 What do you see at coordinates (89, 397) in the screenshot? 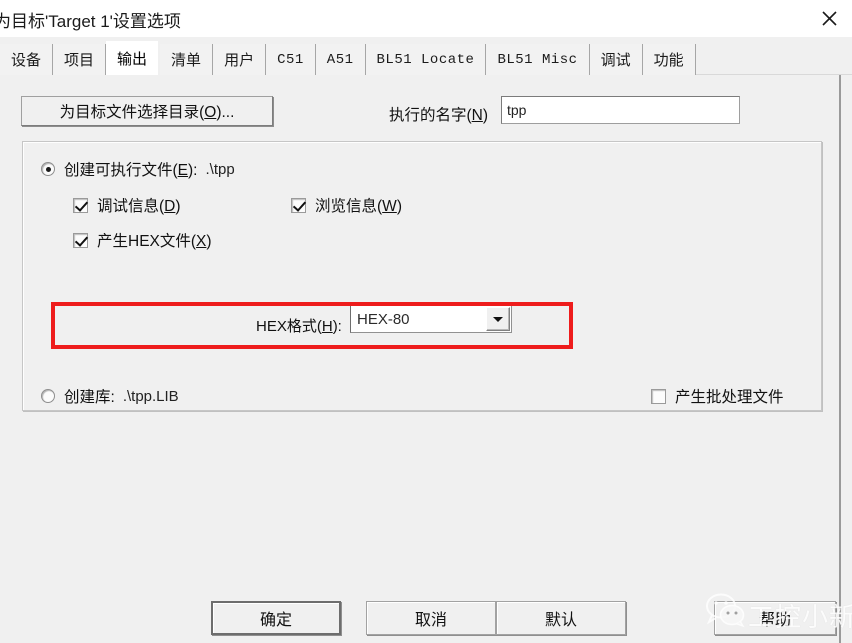
I see `create-library-label: 创建库:` at bounding box center [89, 397].